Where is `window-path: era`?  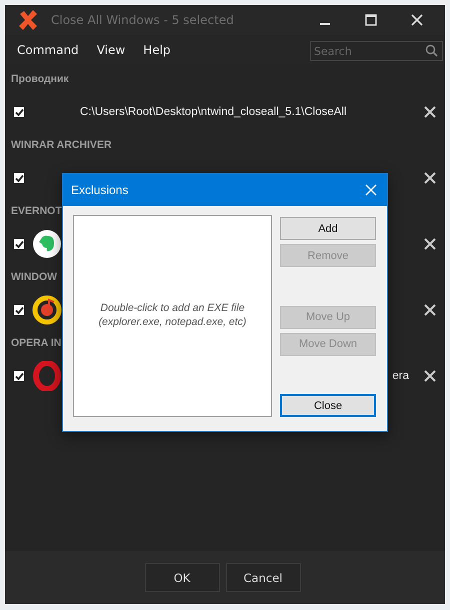 window-path: era is located at coordinates (400, 376).